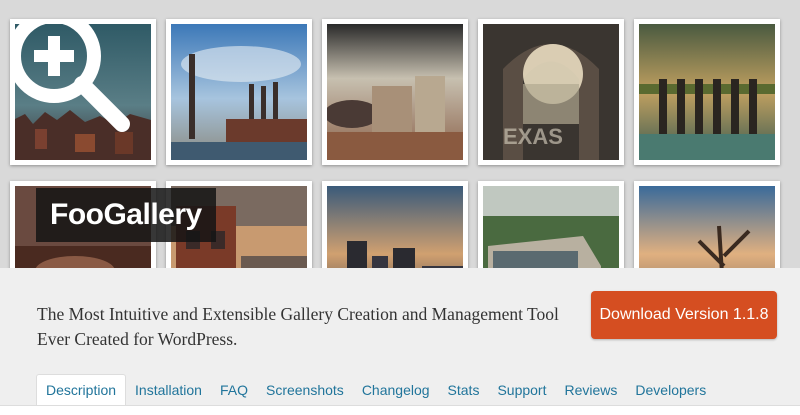  What do you see at coordinates (670, 389) in the screenshot?
I see `tab-developers: Developers` at bounding box center [670, 389].